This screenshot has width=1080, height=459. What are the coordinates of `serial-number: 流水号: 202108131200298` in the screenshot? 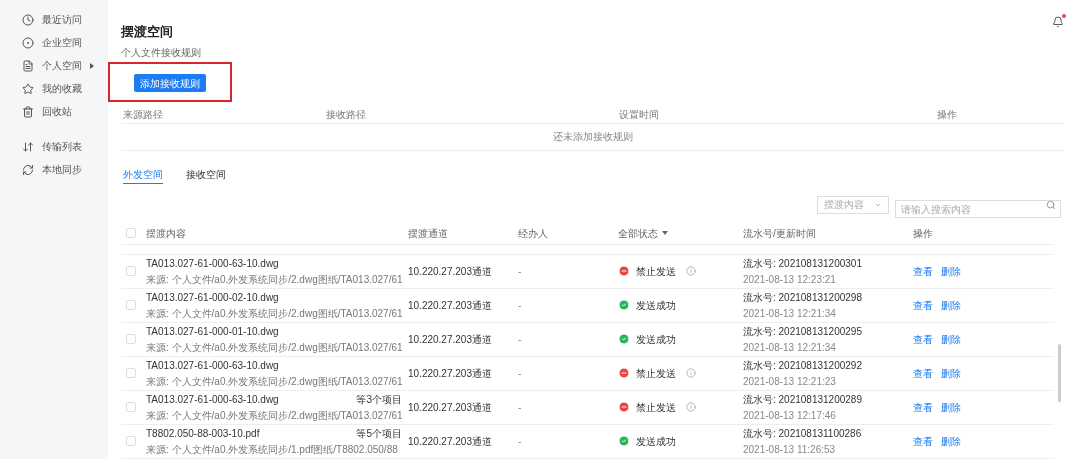 It's located at (803, 297).